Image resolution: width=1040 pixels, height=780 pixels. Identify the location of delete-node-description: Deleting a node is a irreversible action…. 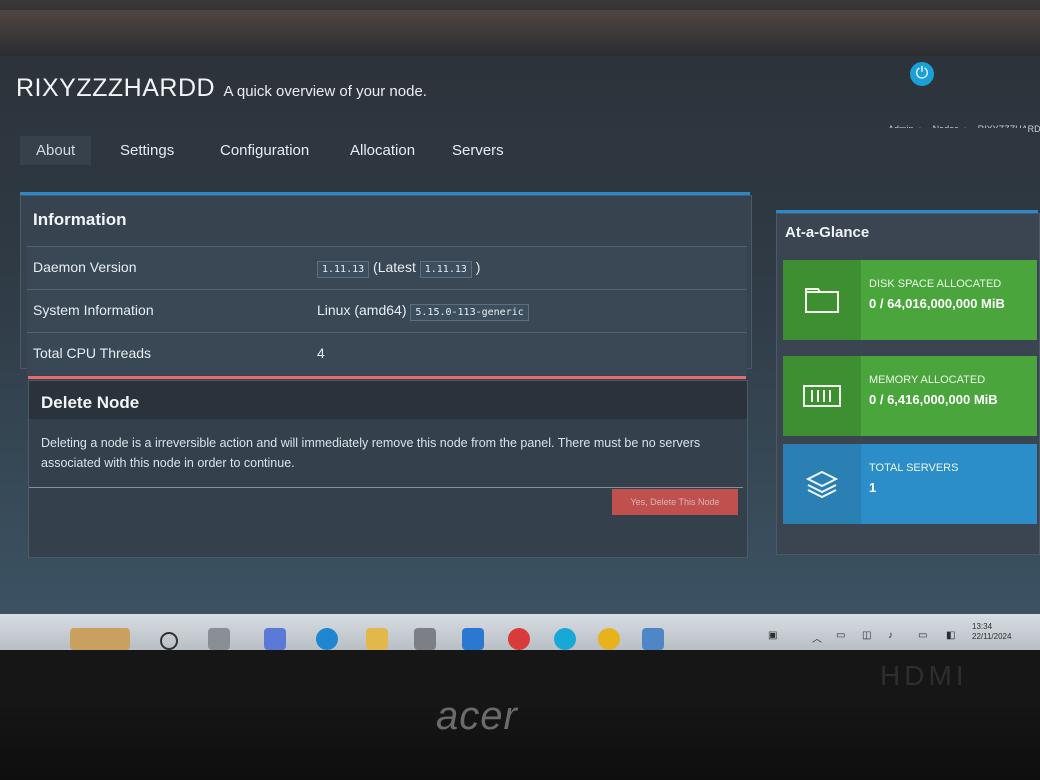
(386, 453).